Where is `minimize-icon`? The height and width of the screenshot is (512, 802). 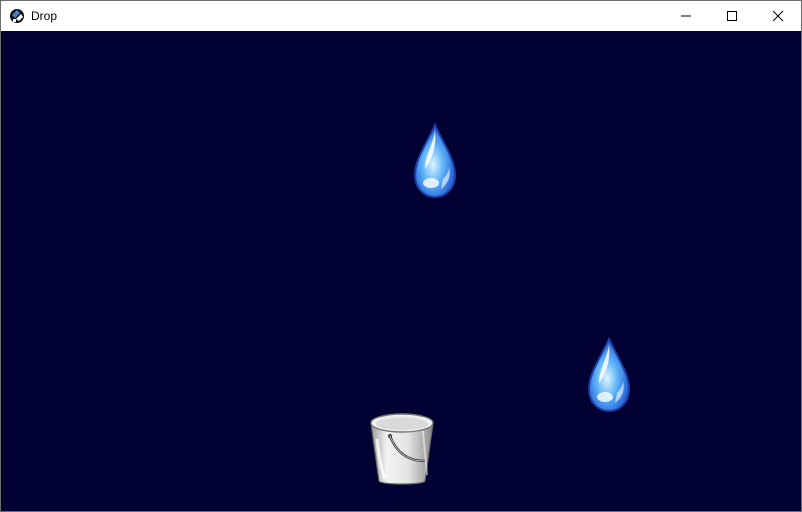 minimize-icon is located at coordinates (686, 16).